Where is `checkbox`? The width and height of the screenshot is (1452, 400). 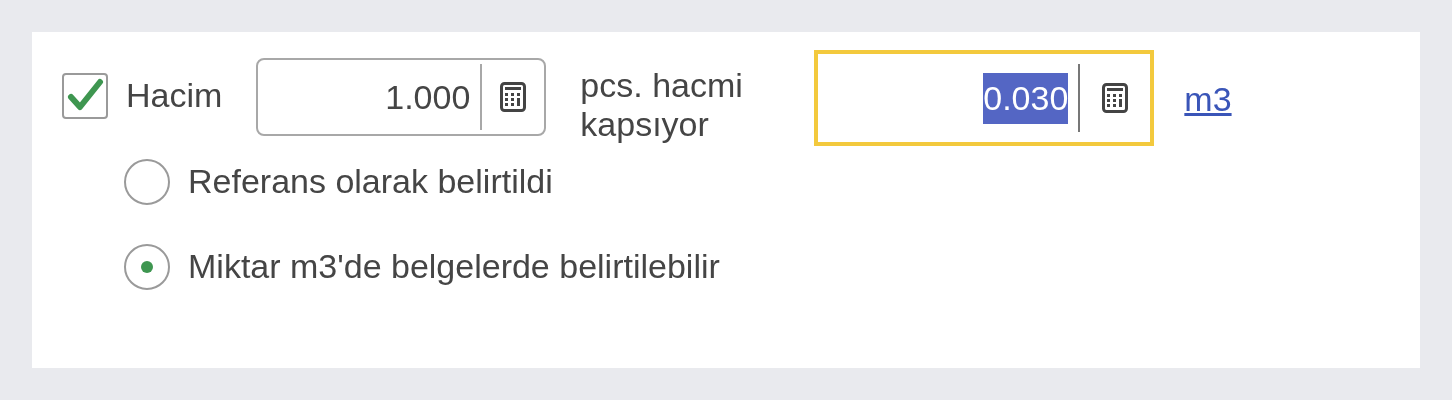
checkbox is located at coordinates (85, 95).